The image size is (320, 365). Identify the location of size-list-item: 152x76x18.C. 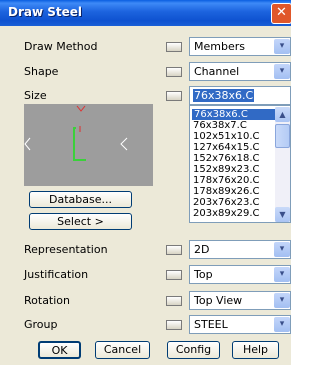
(226, 158).